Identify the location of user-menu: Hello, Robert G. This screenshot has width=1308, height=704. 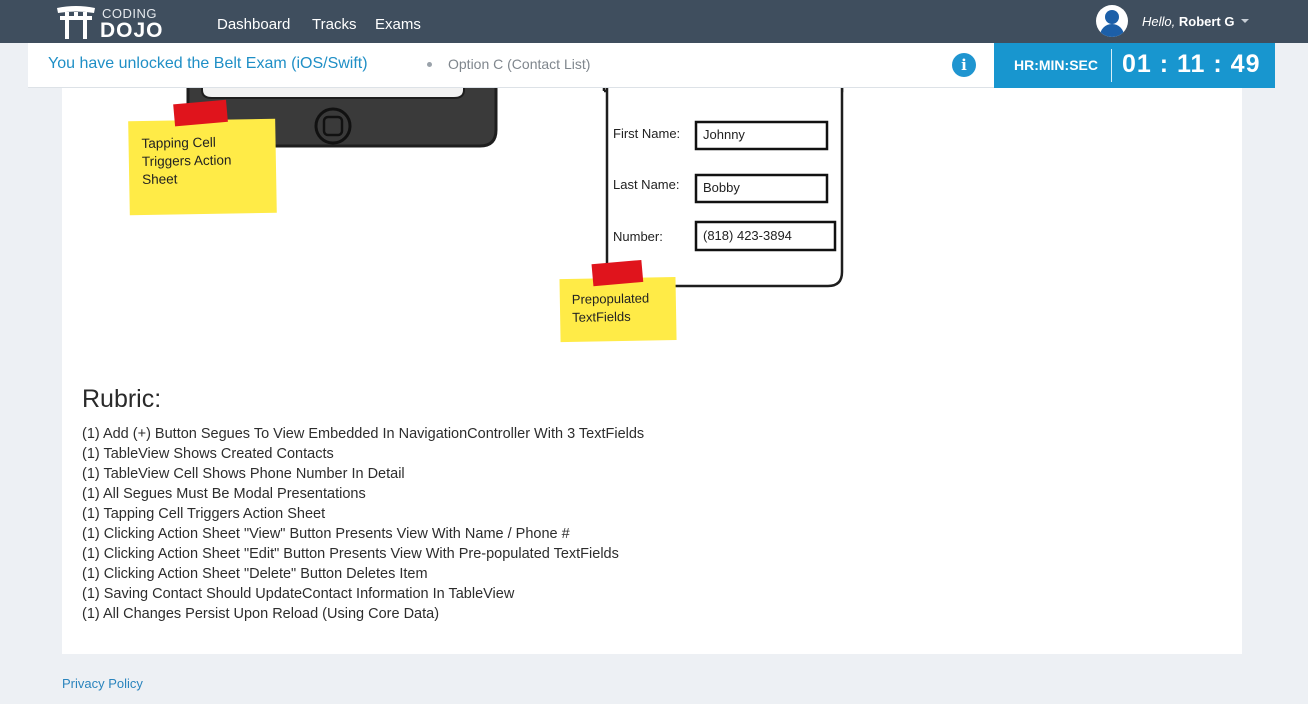
(1172, 21).